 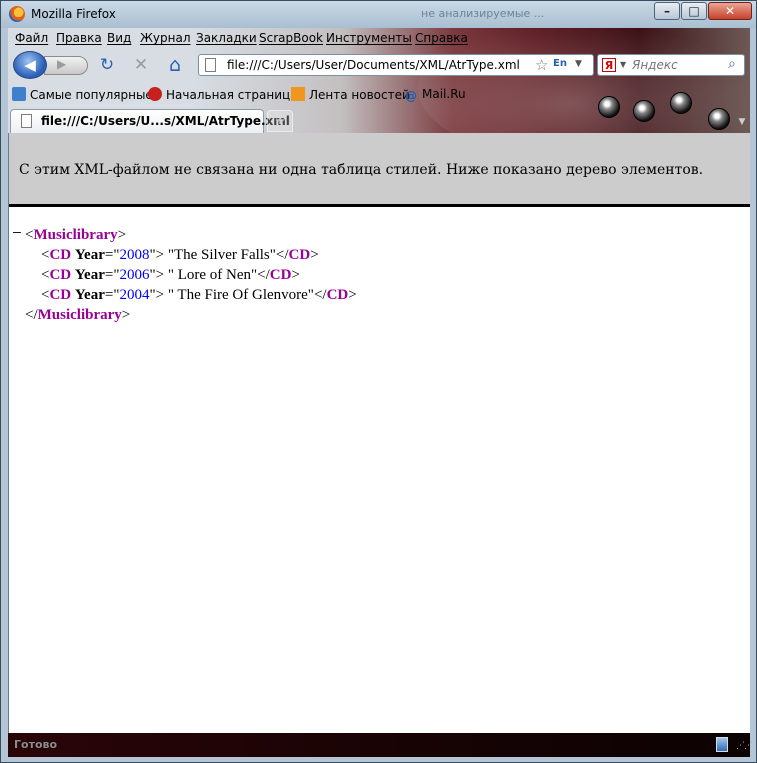 What do you see at coordinates (359, 95) in the screenshot?
I see `bookmark-label: Лента новостей` at bounding box center [359, 95].